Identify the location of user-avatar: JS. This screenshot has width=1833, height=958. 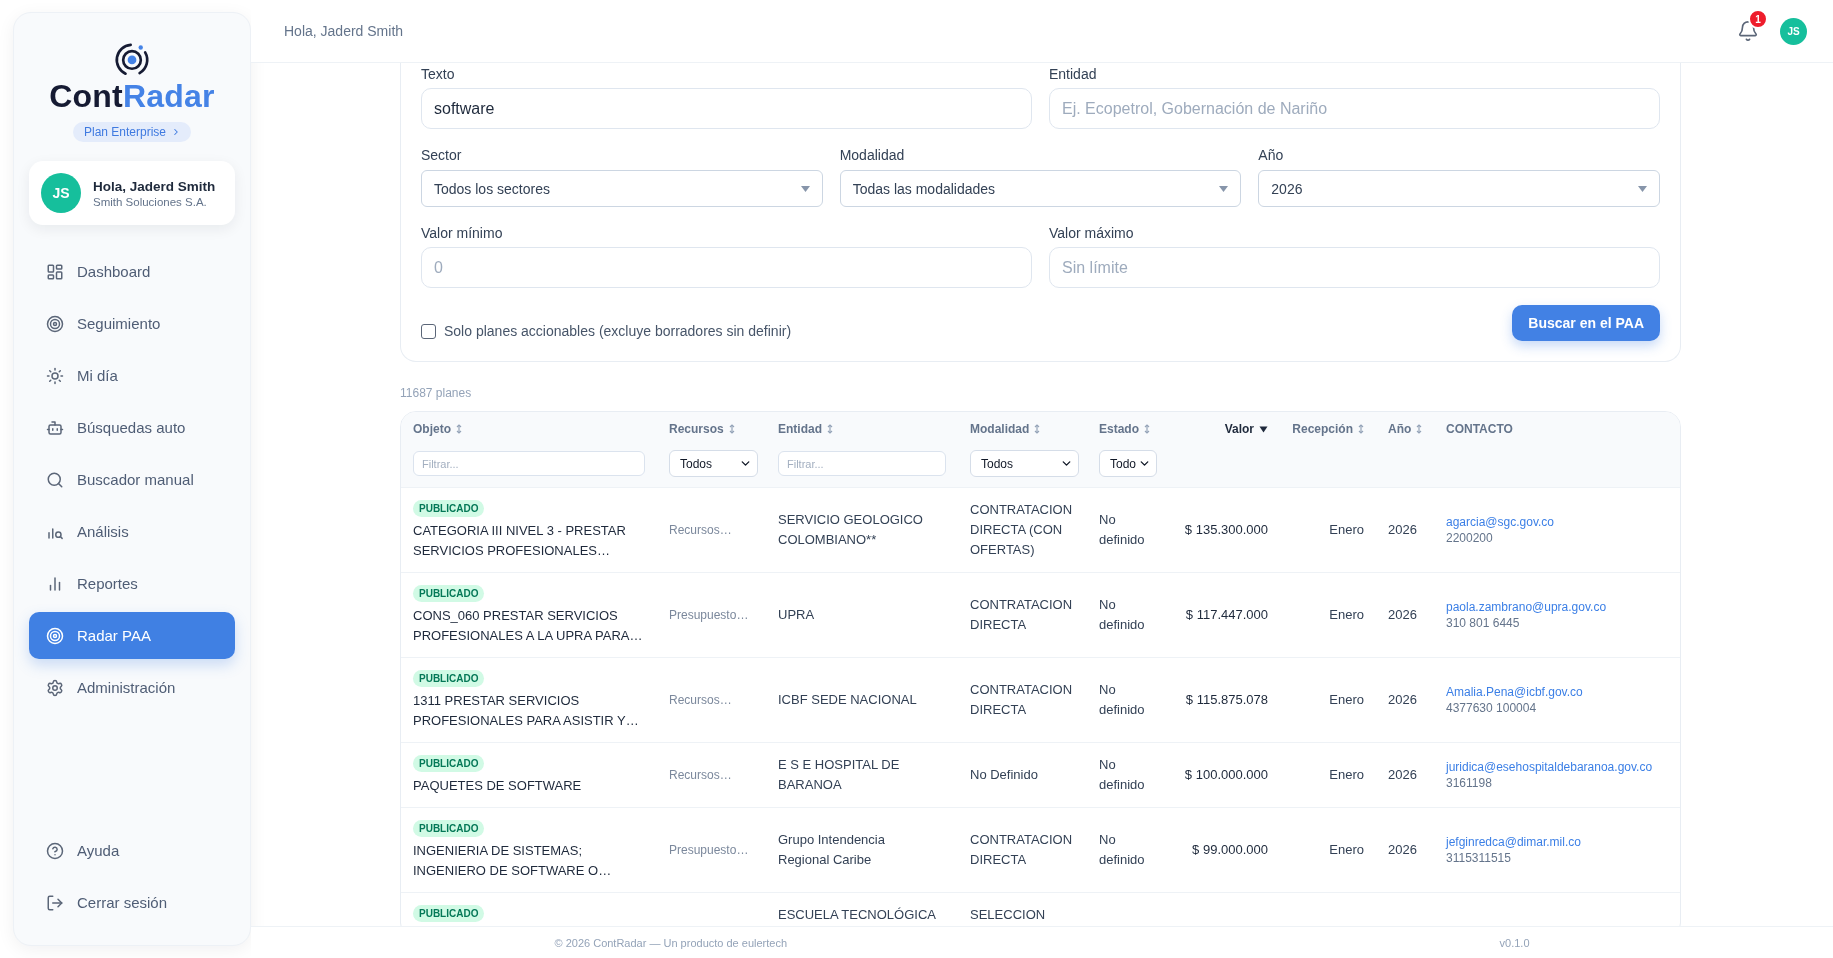
(61, 193).